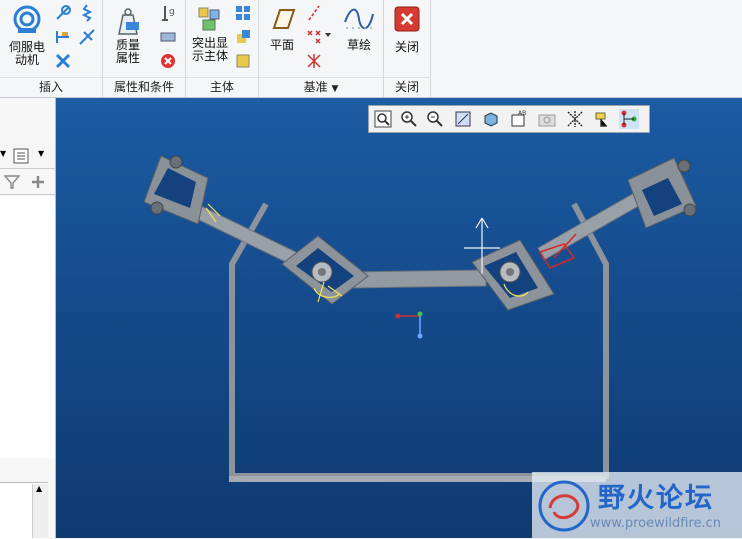 This screenshot has width=742, height=539. What do you see at coordinates (40, 511) in the screenshot?
I see `vertical-scrollbar: ▲` at bounding box center [40, 511].